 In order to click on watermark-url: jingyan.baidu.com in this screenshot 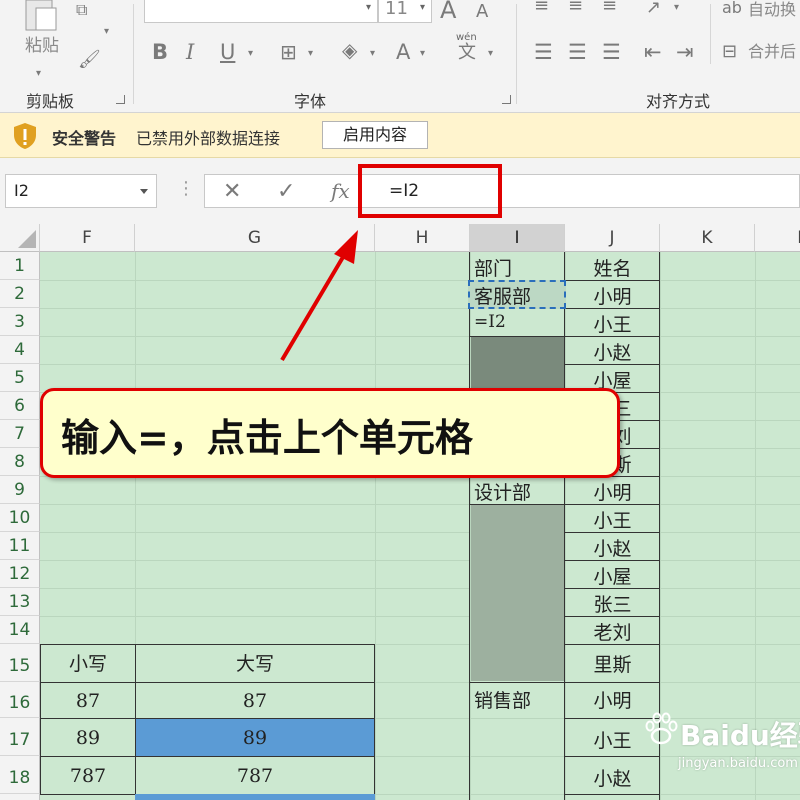, I will do `click(738, 763)`.